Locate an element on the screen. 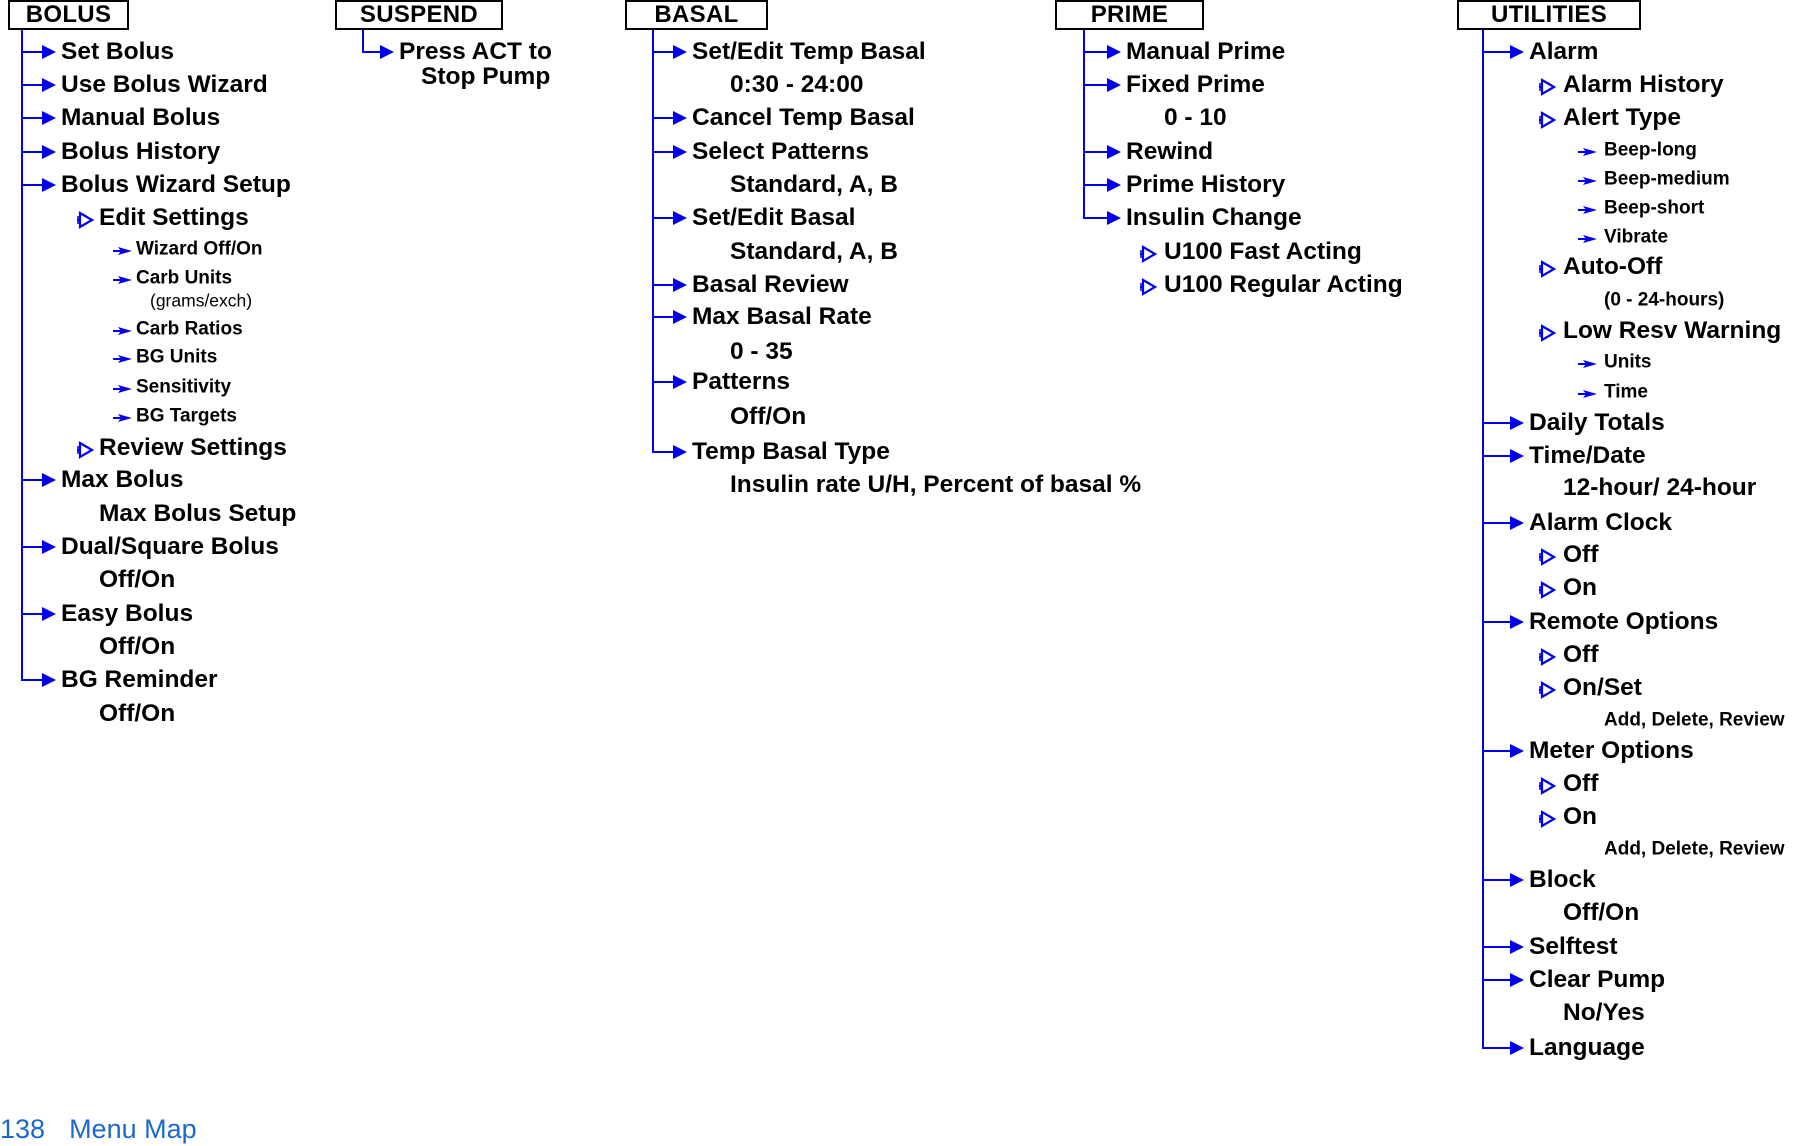  menu-item-fixed-prime: Fixed Prime is located at coordinates (1195, 85).